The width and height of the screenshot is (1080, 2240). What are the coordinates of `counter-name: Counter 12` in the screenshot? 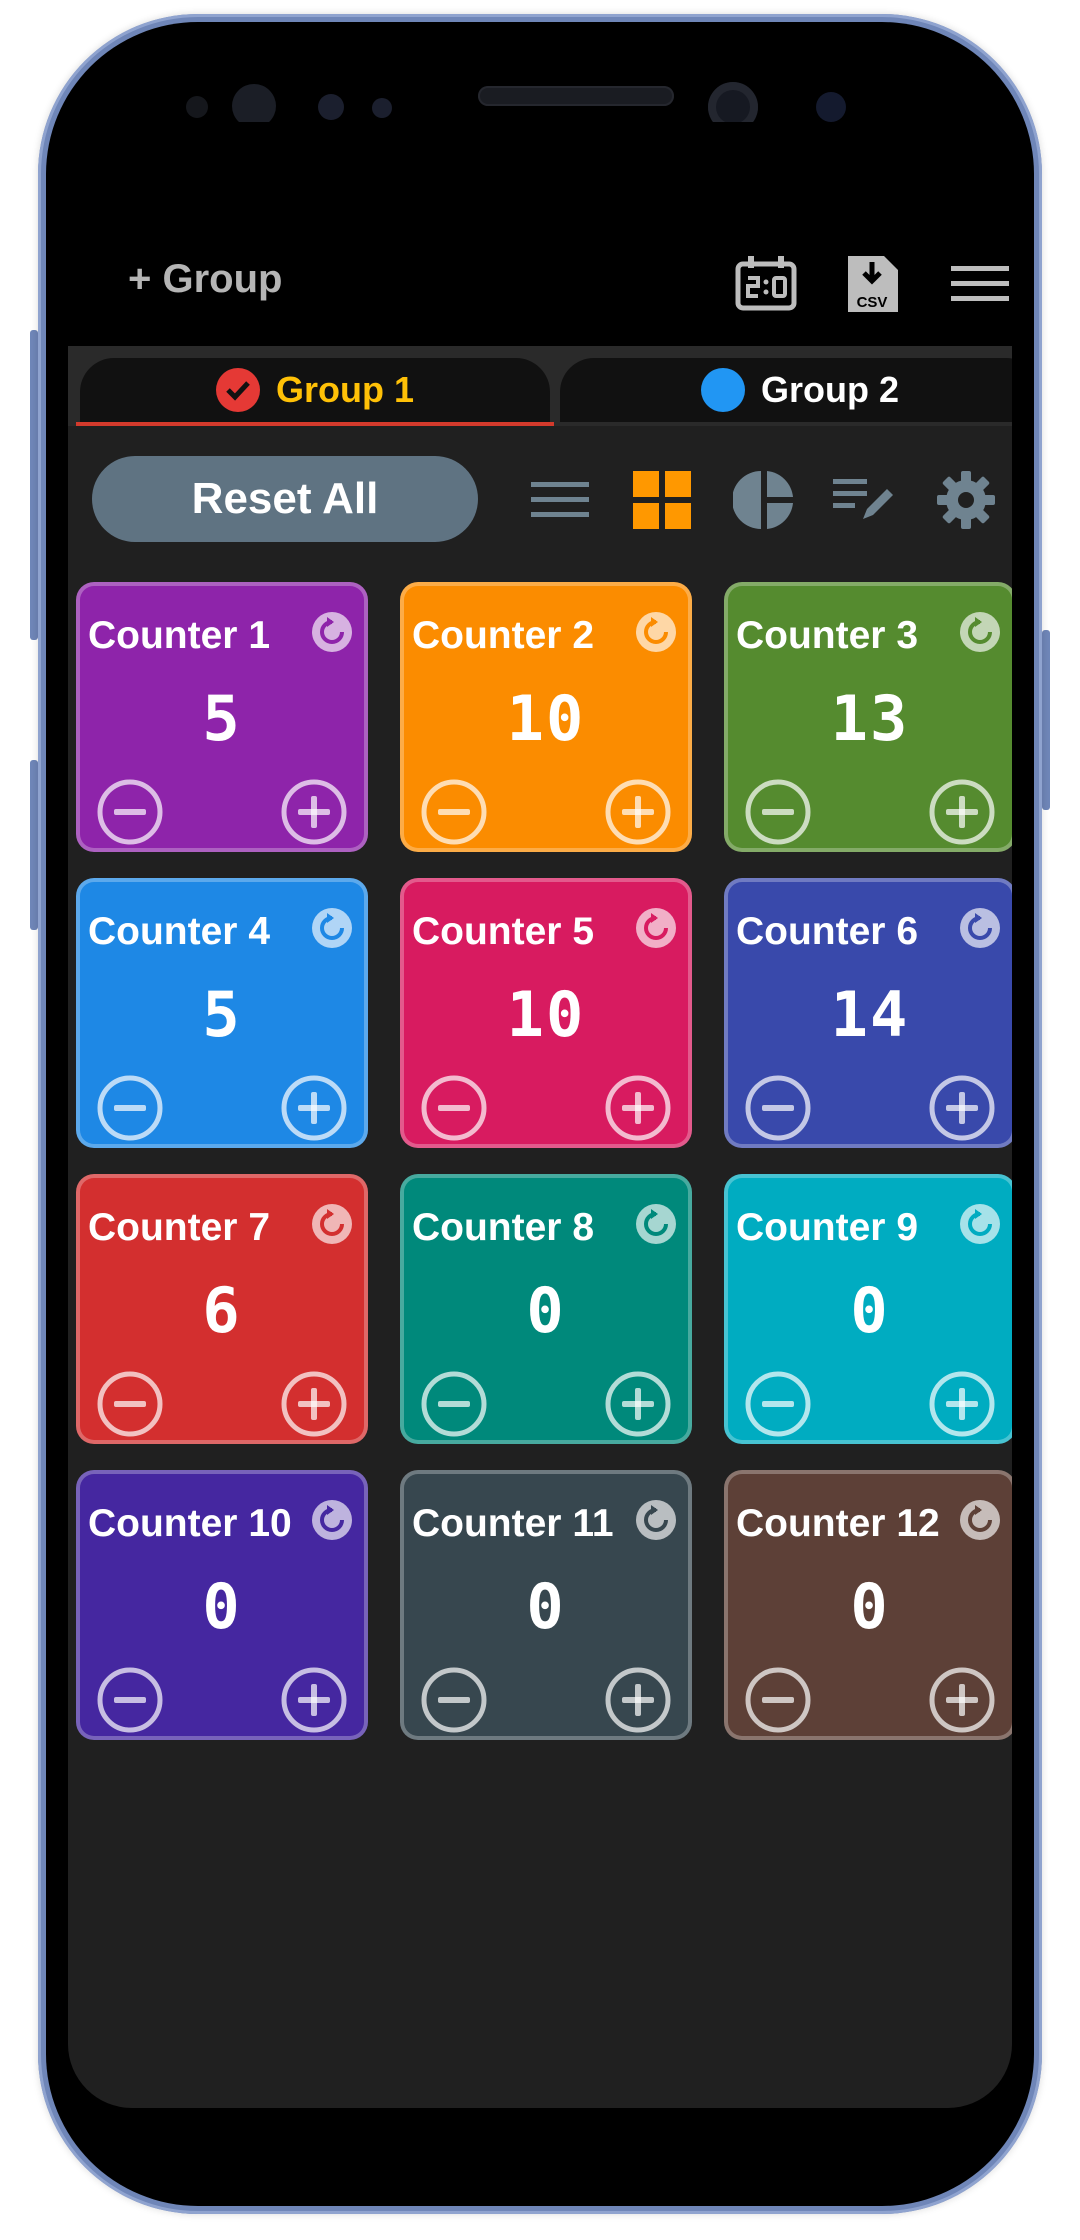 It's located at (838, 1524).